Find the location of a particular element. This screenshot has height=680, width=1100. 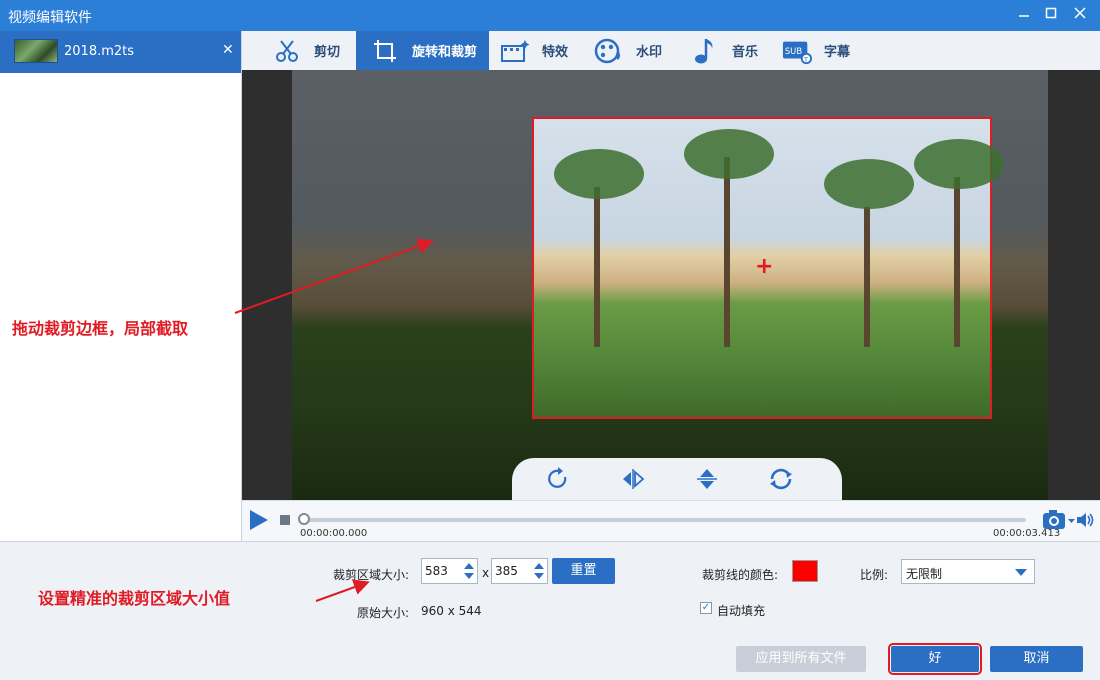

tab-label: 特效 is located at coordinates (555, 52).